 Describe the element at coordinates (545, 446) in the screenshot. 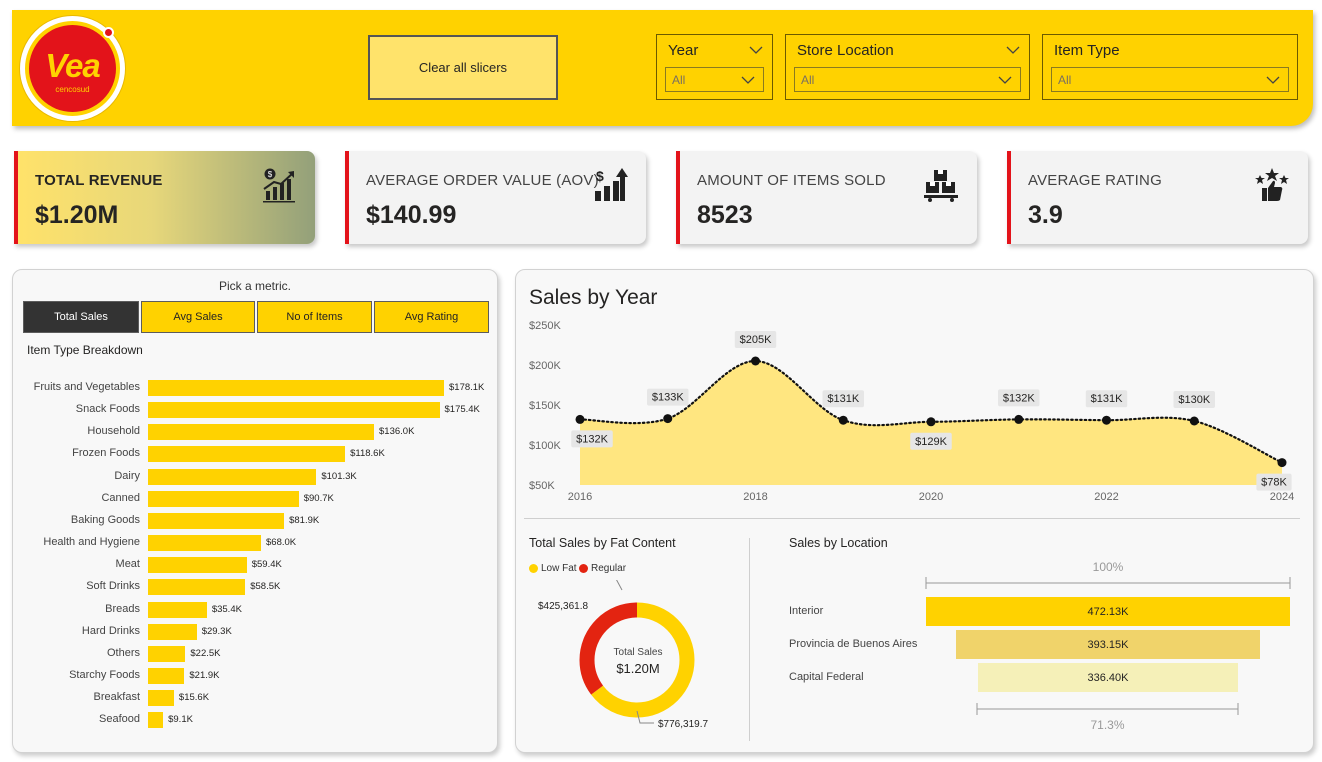

I see `y-tick-label: $100K` at that location.